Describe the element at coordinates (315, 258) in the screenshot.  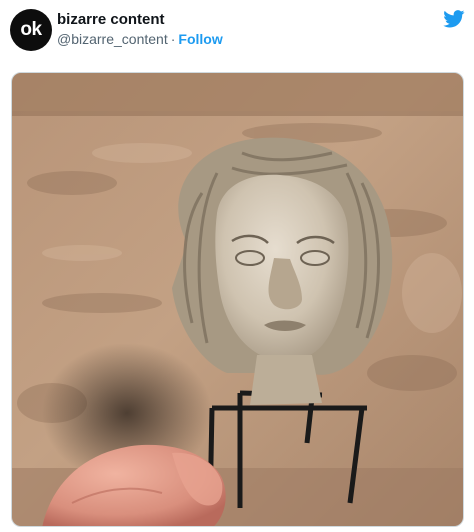
I see `statue-eye-right` at that location.